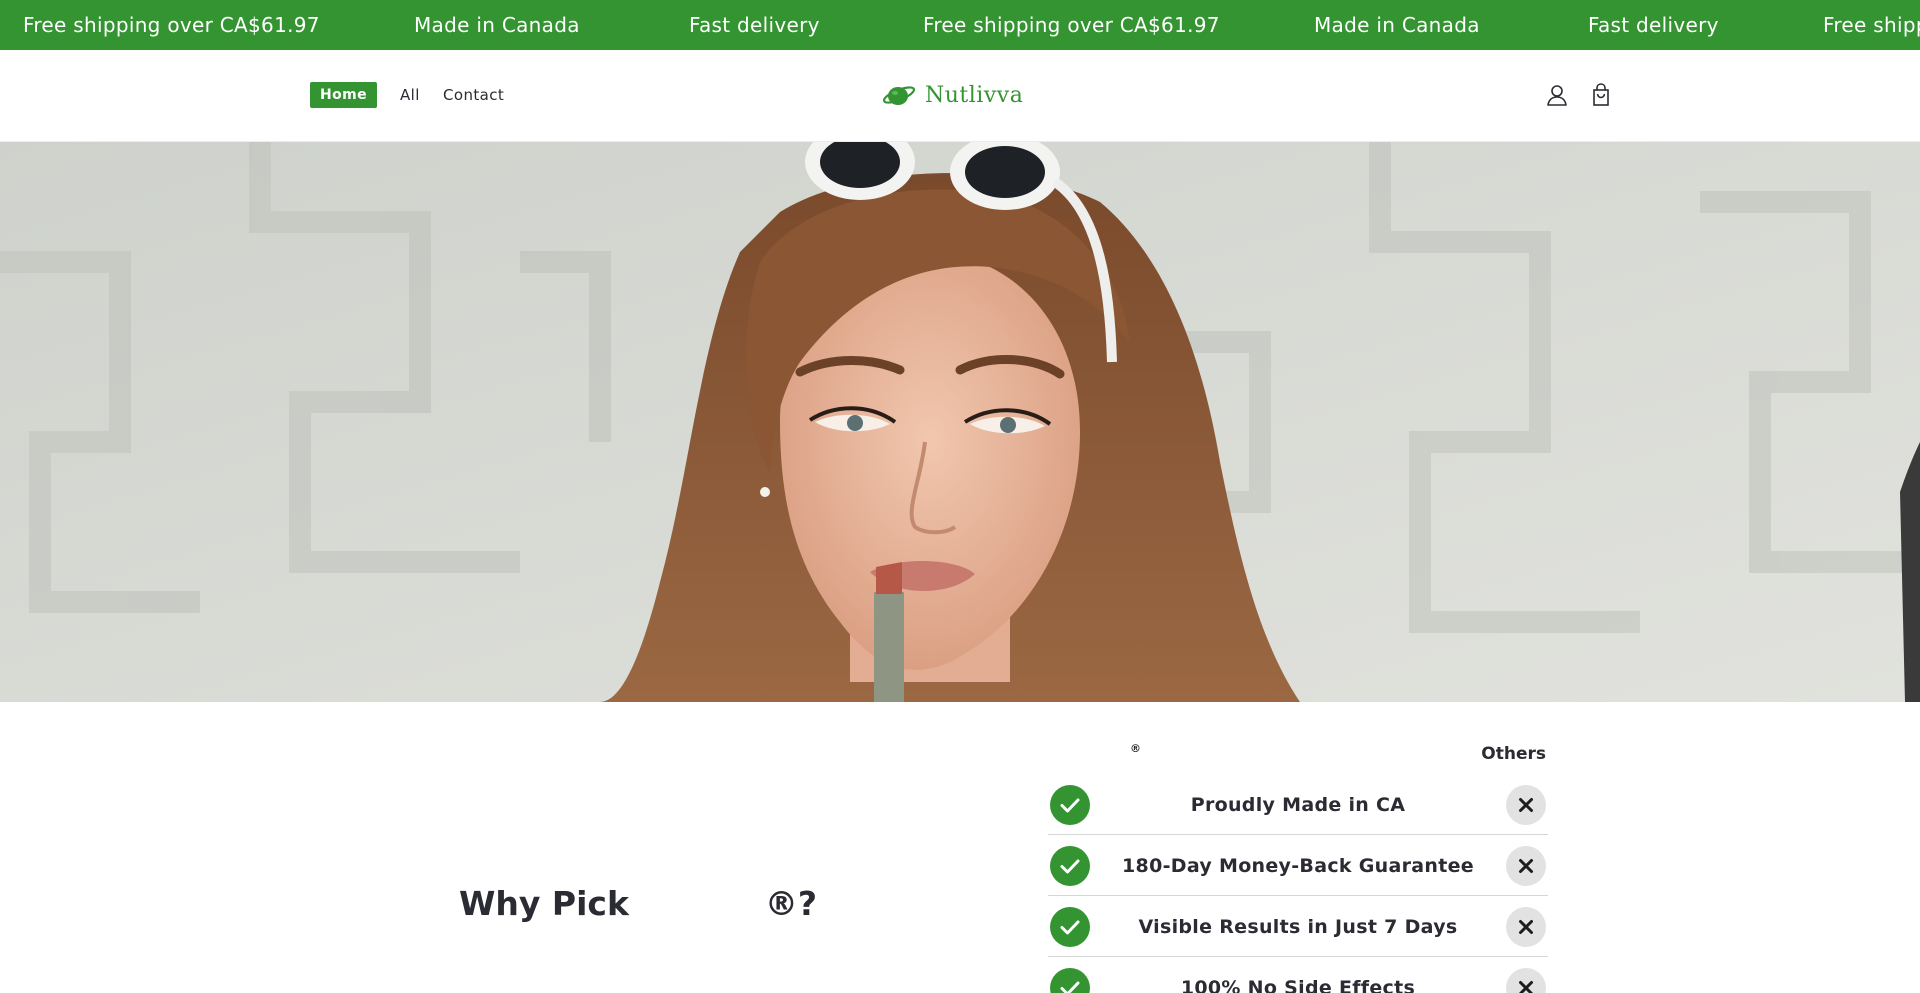 The height and width of the screenshot is (993, 1920). What do you see at coordinates (1601, 95) in the screenshot?
I see `cart-icon` at bounding box center [1601, 95].